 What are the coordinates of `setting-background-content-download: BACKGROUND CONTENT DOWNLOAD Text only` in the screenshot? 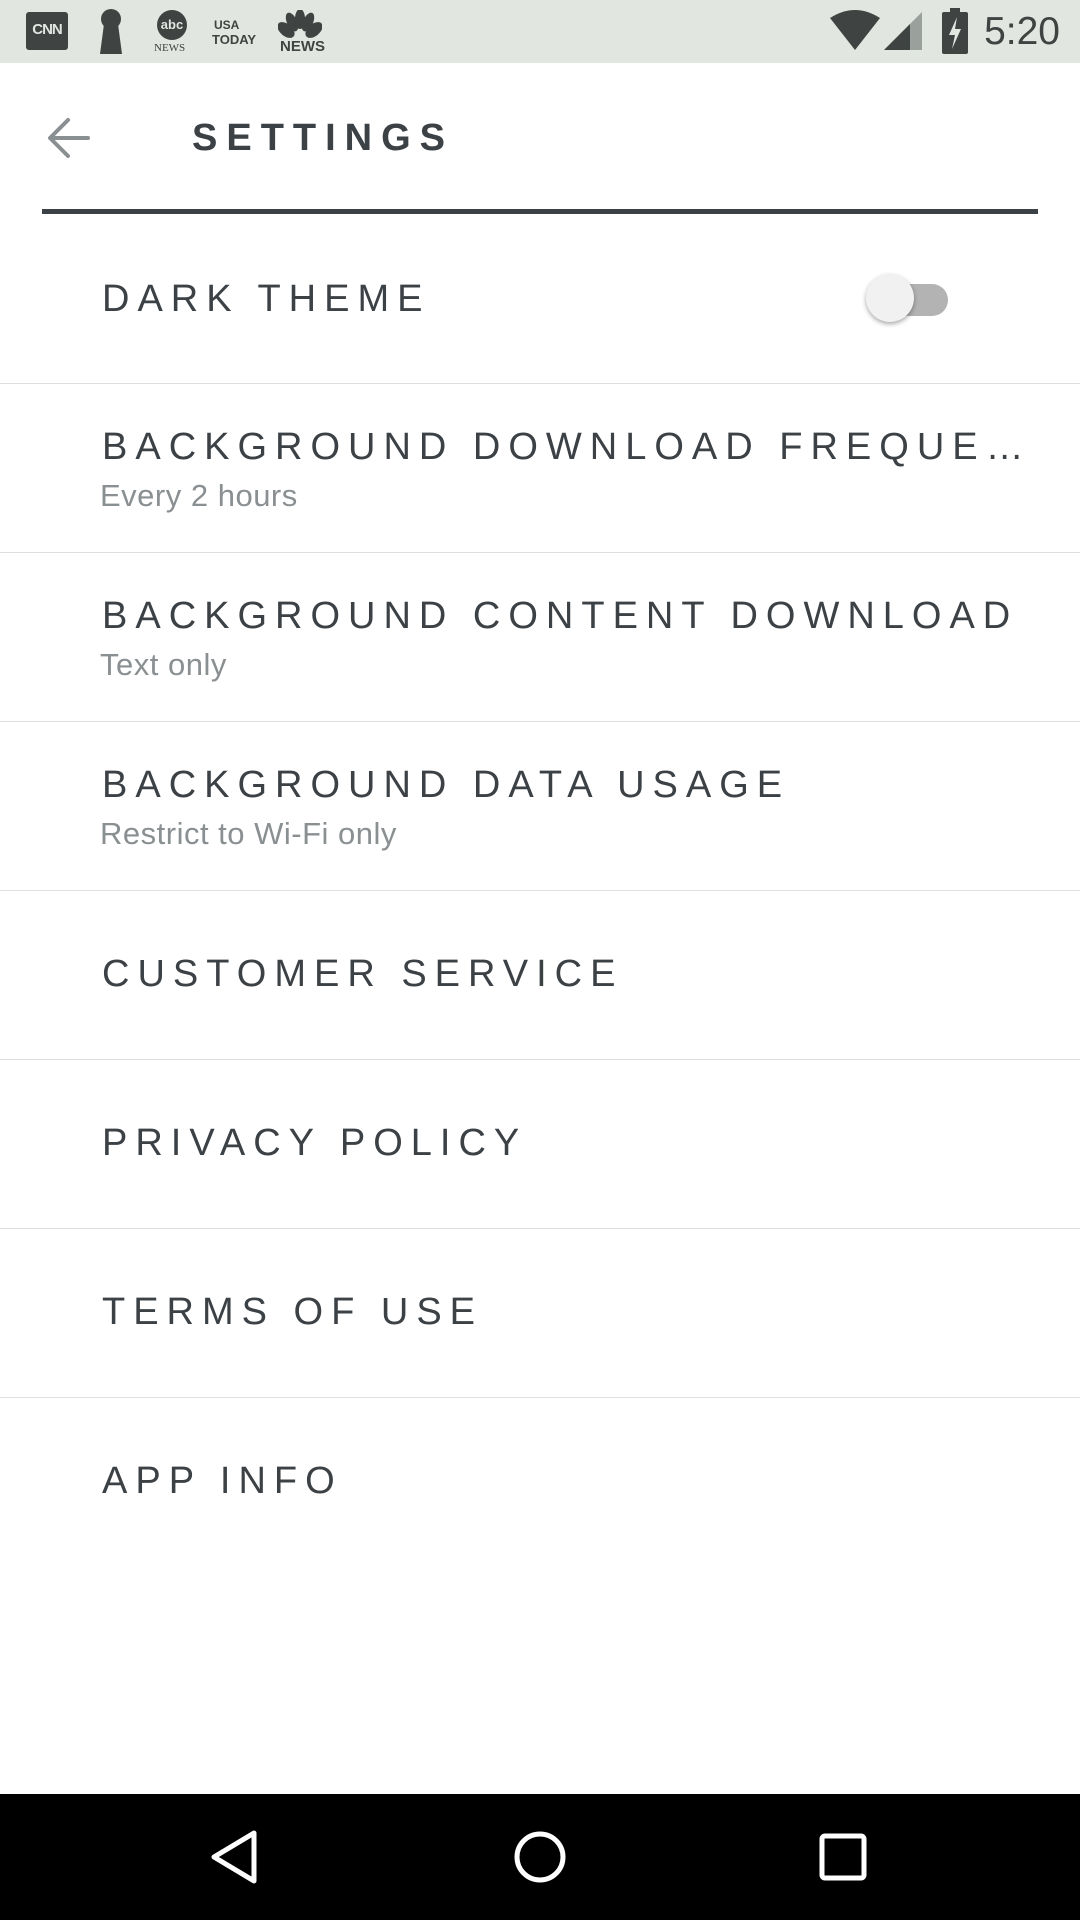 It's located at (540, 637).